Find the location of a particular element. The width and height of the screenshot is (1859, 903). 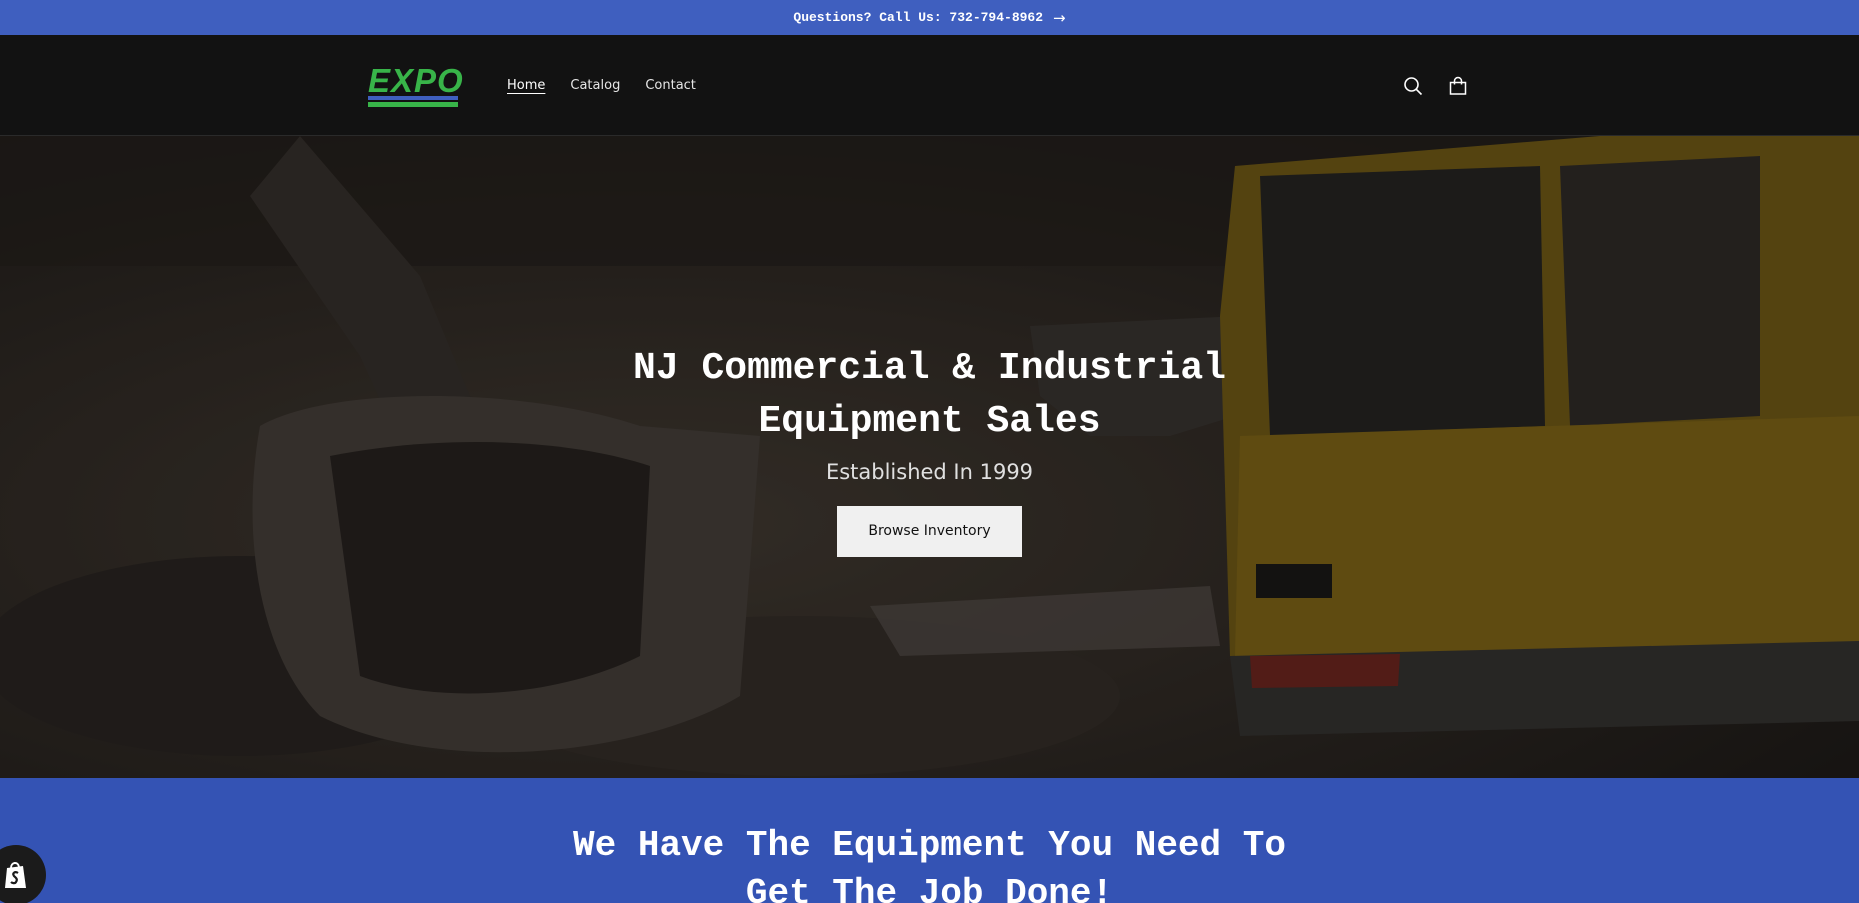

nav-catalog: Catalog is located at coordinates (595, 85).